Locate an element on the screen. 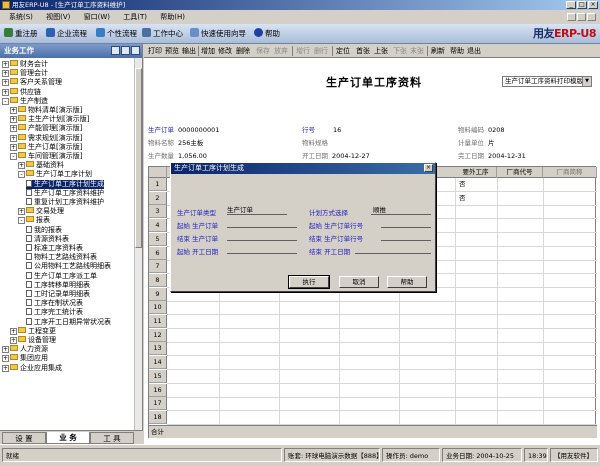 Image resolution: width=600 pixels, height=466 pixels. tree-item: 标准工序资料表 is located at coordinates (54, 248).